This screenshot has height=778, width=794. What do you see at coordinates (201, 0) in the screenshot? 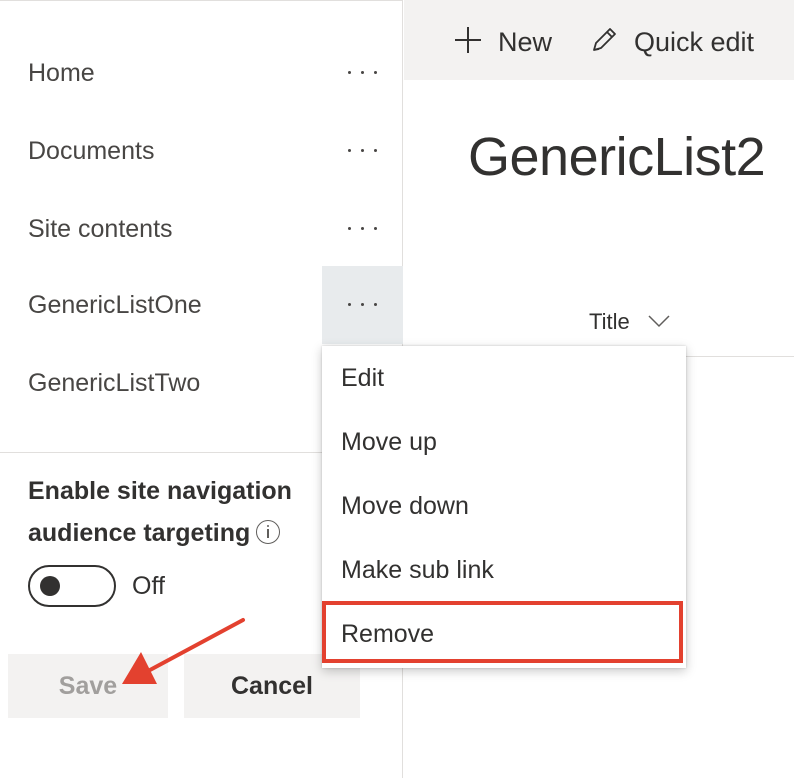
I see `top-border` at bounding box center [201, 0].